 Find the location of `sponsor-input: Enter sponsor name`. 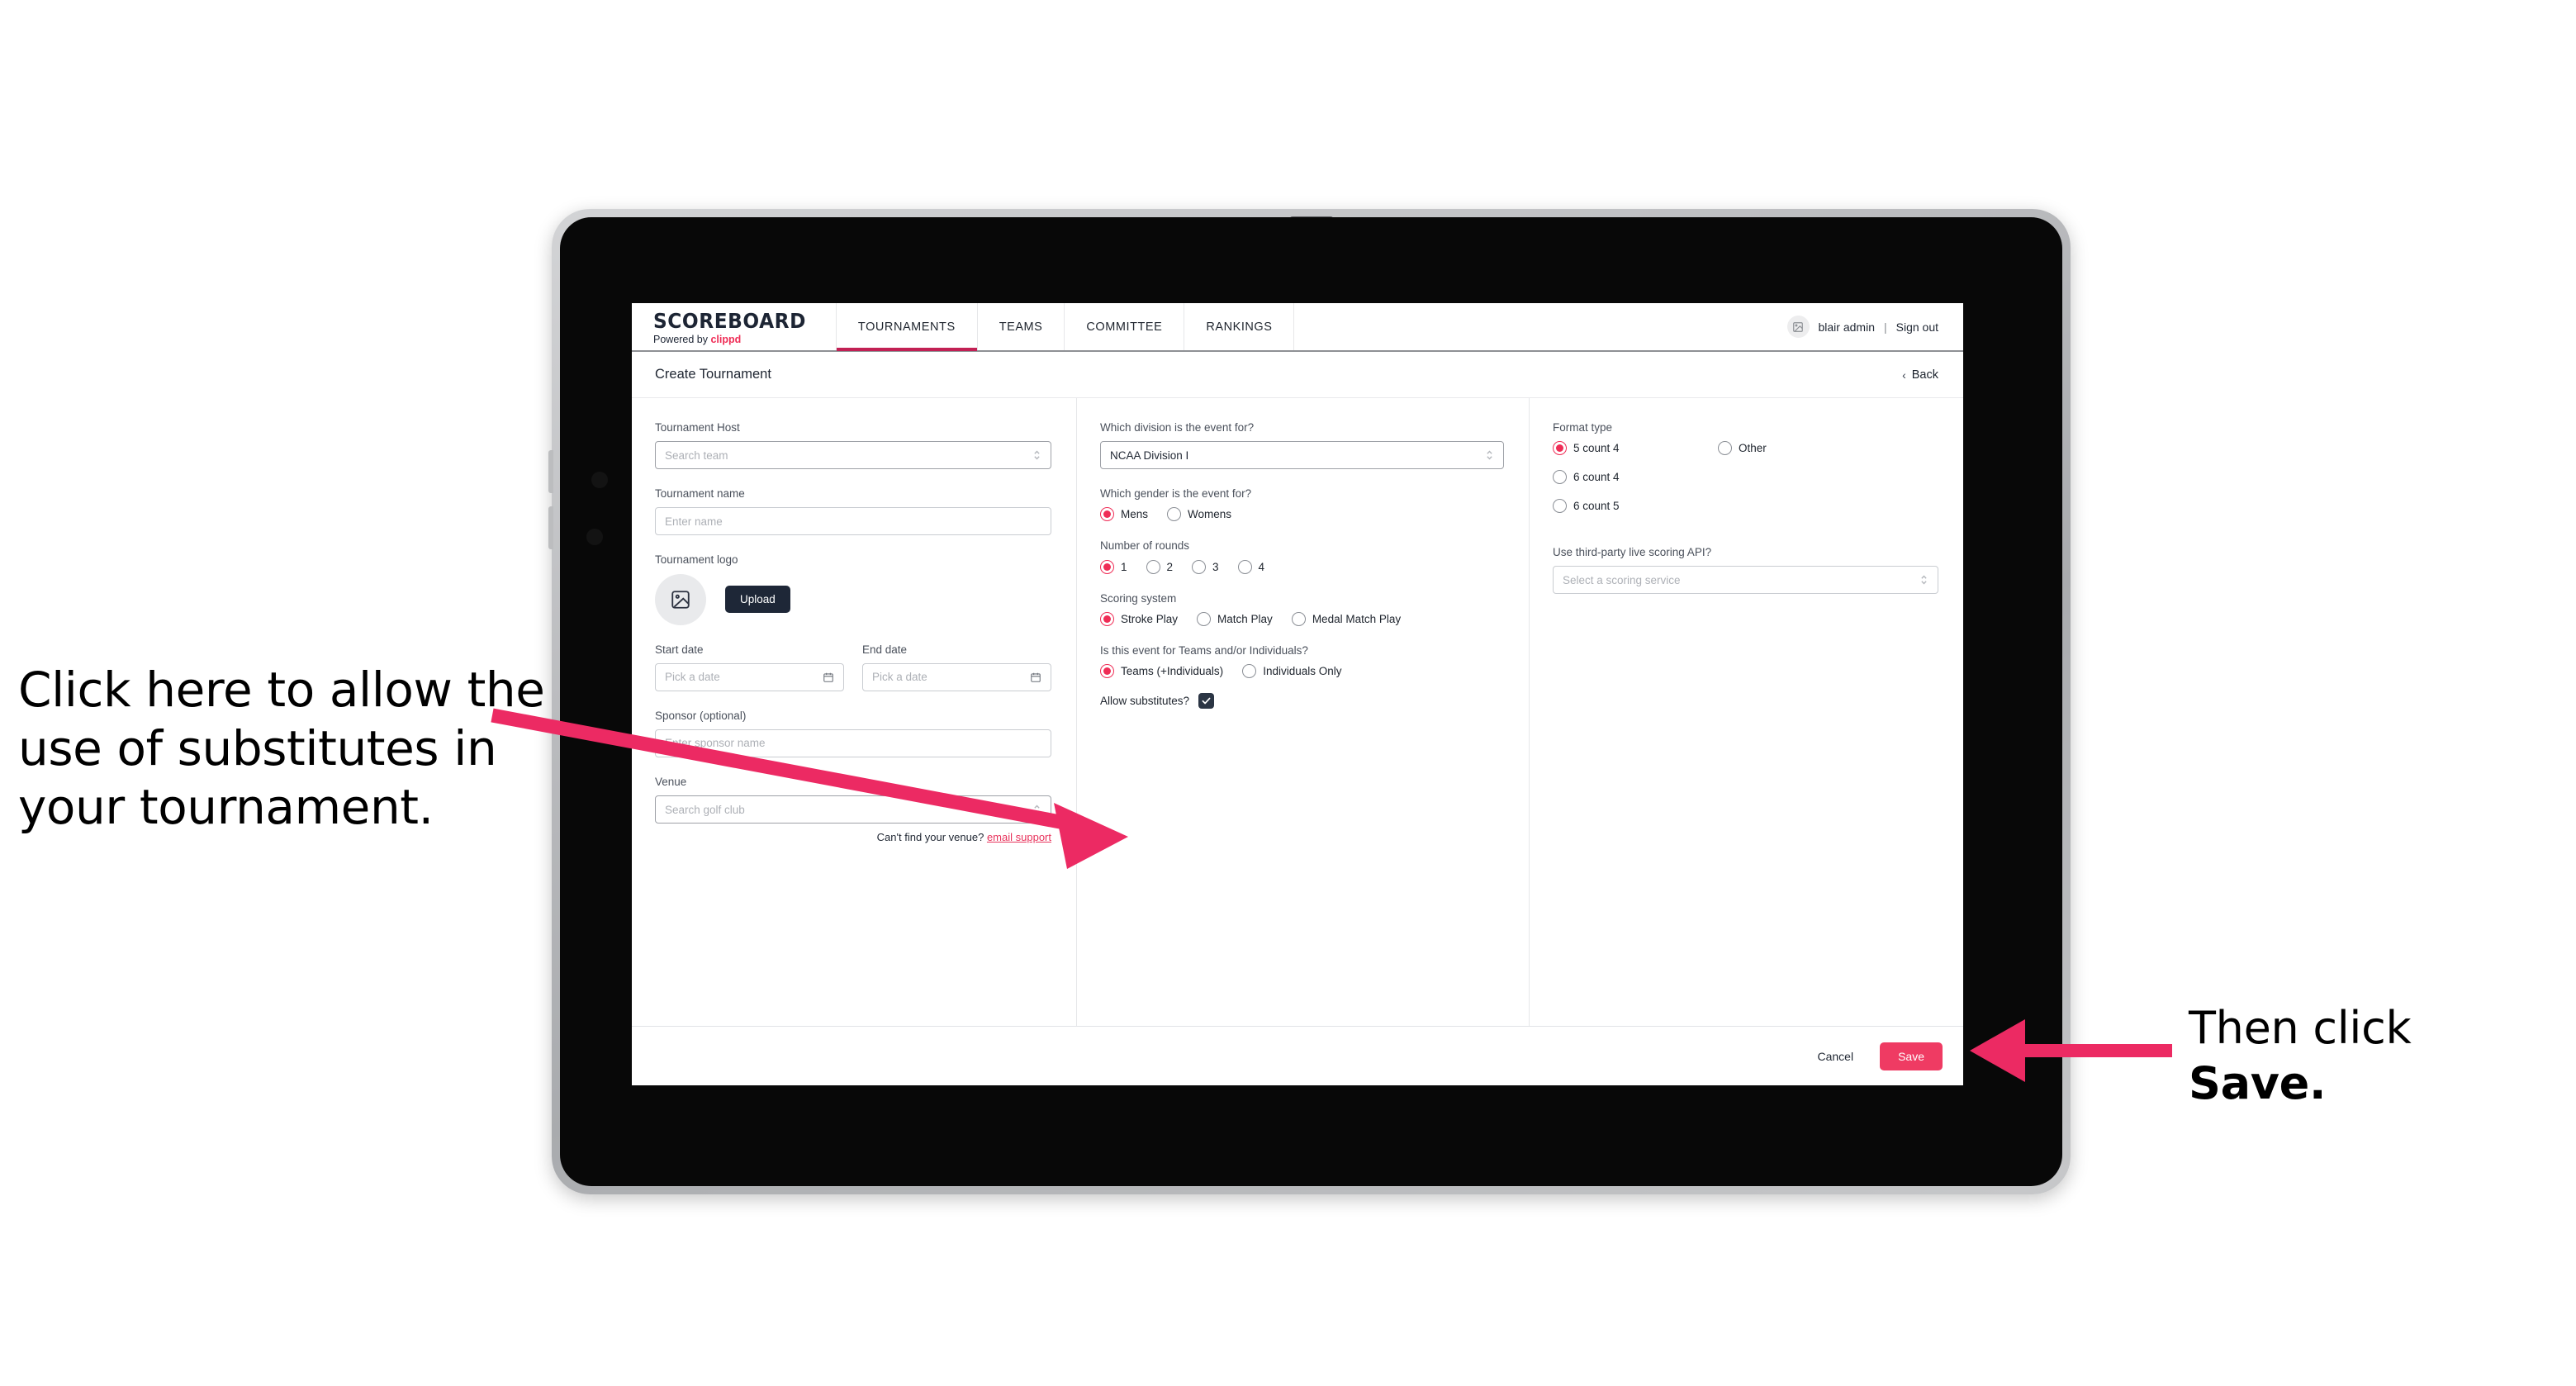

sponsor-input: Enter sponsor name is located at coordinates (853, 743).